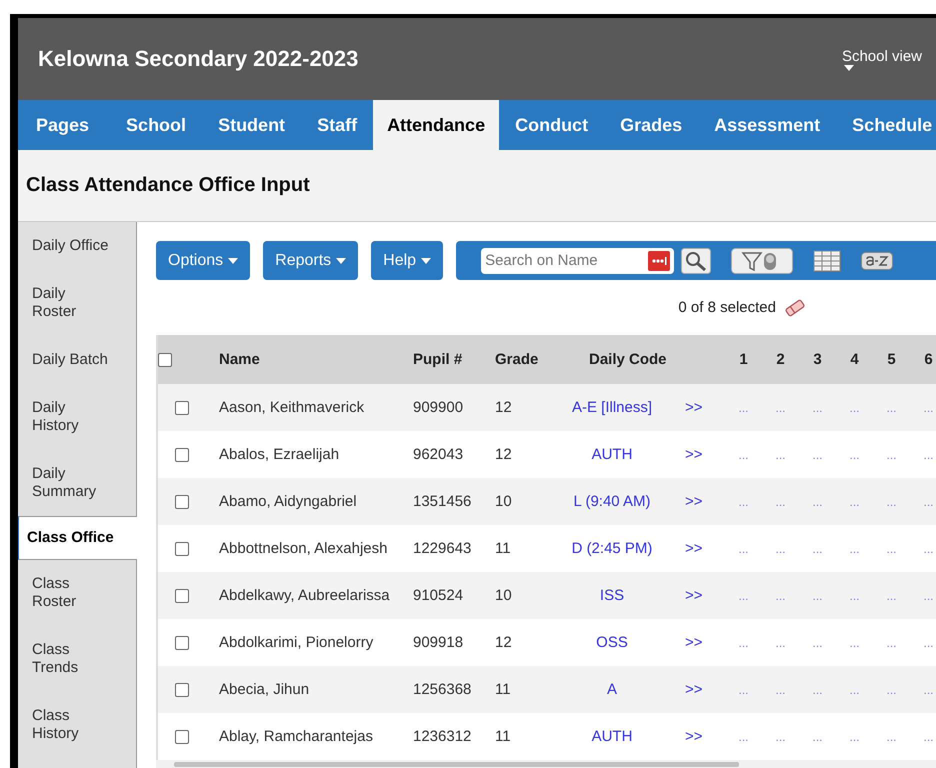 The image size is (936, 768). I want to click on nav-tab: Assessment, so click(767, 125).